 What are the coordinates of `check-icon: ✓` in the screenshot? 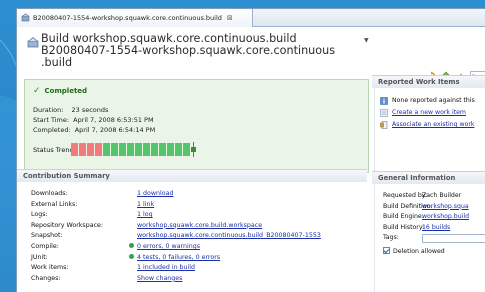 It's located at (37, 91).